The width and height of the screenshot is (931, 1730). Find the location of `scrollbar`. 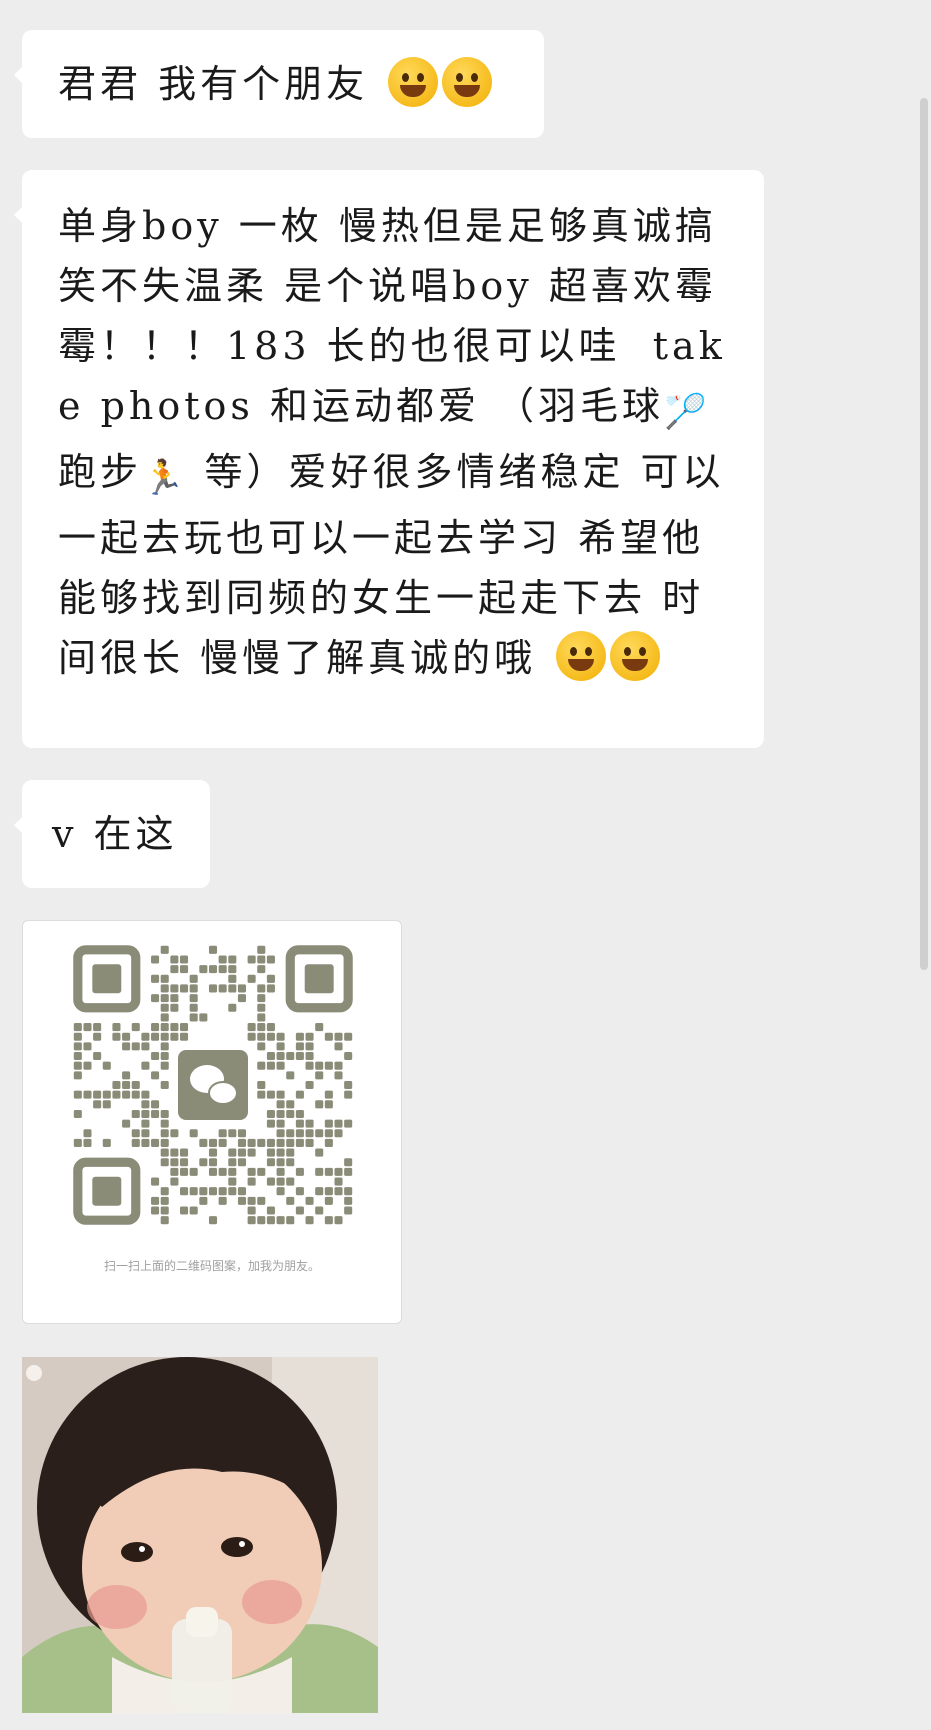

scrollbar is located at coordinates (924, 534).